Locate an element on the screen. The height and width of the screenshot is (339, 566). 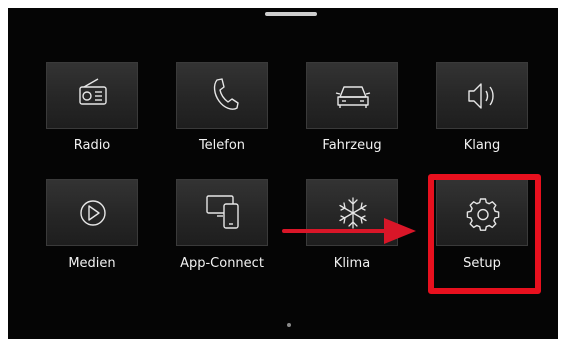
radio-icon is located at coordinates (93, 91).